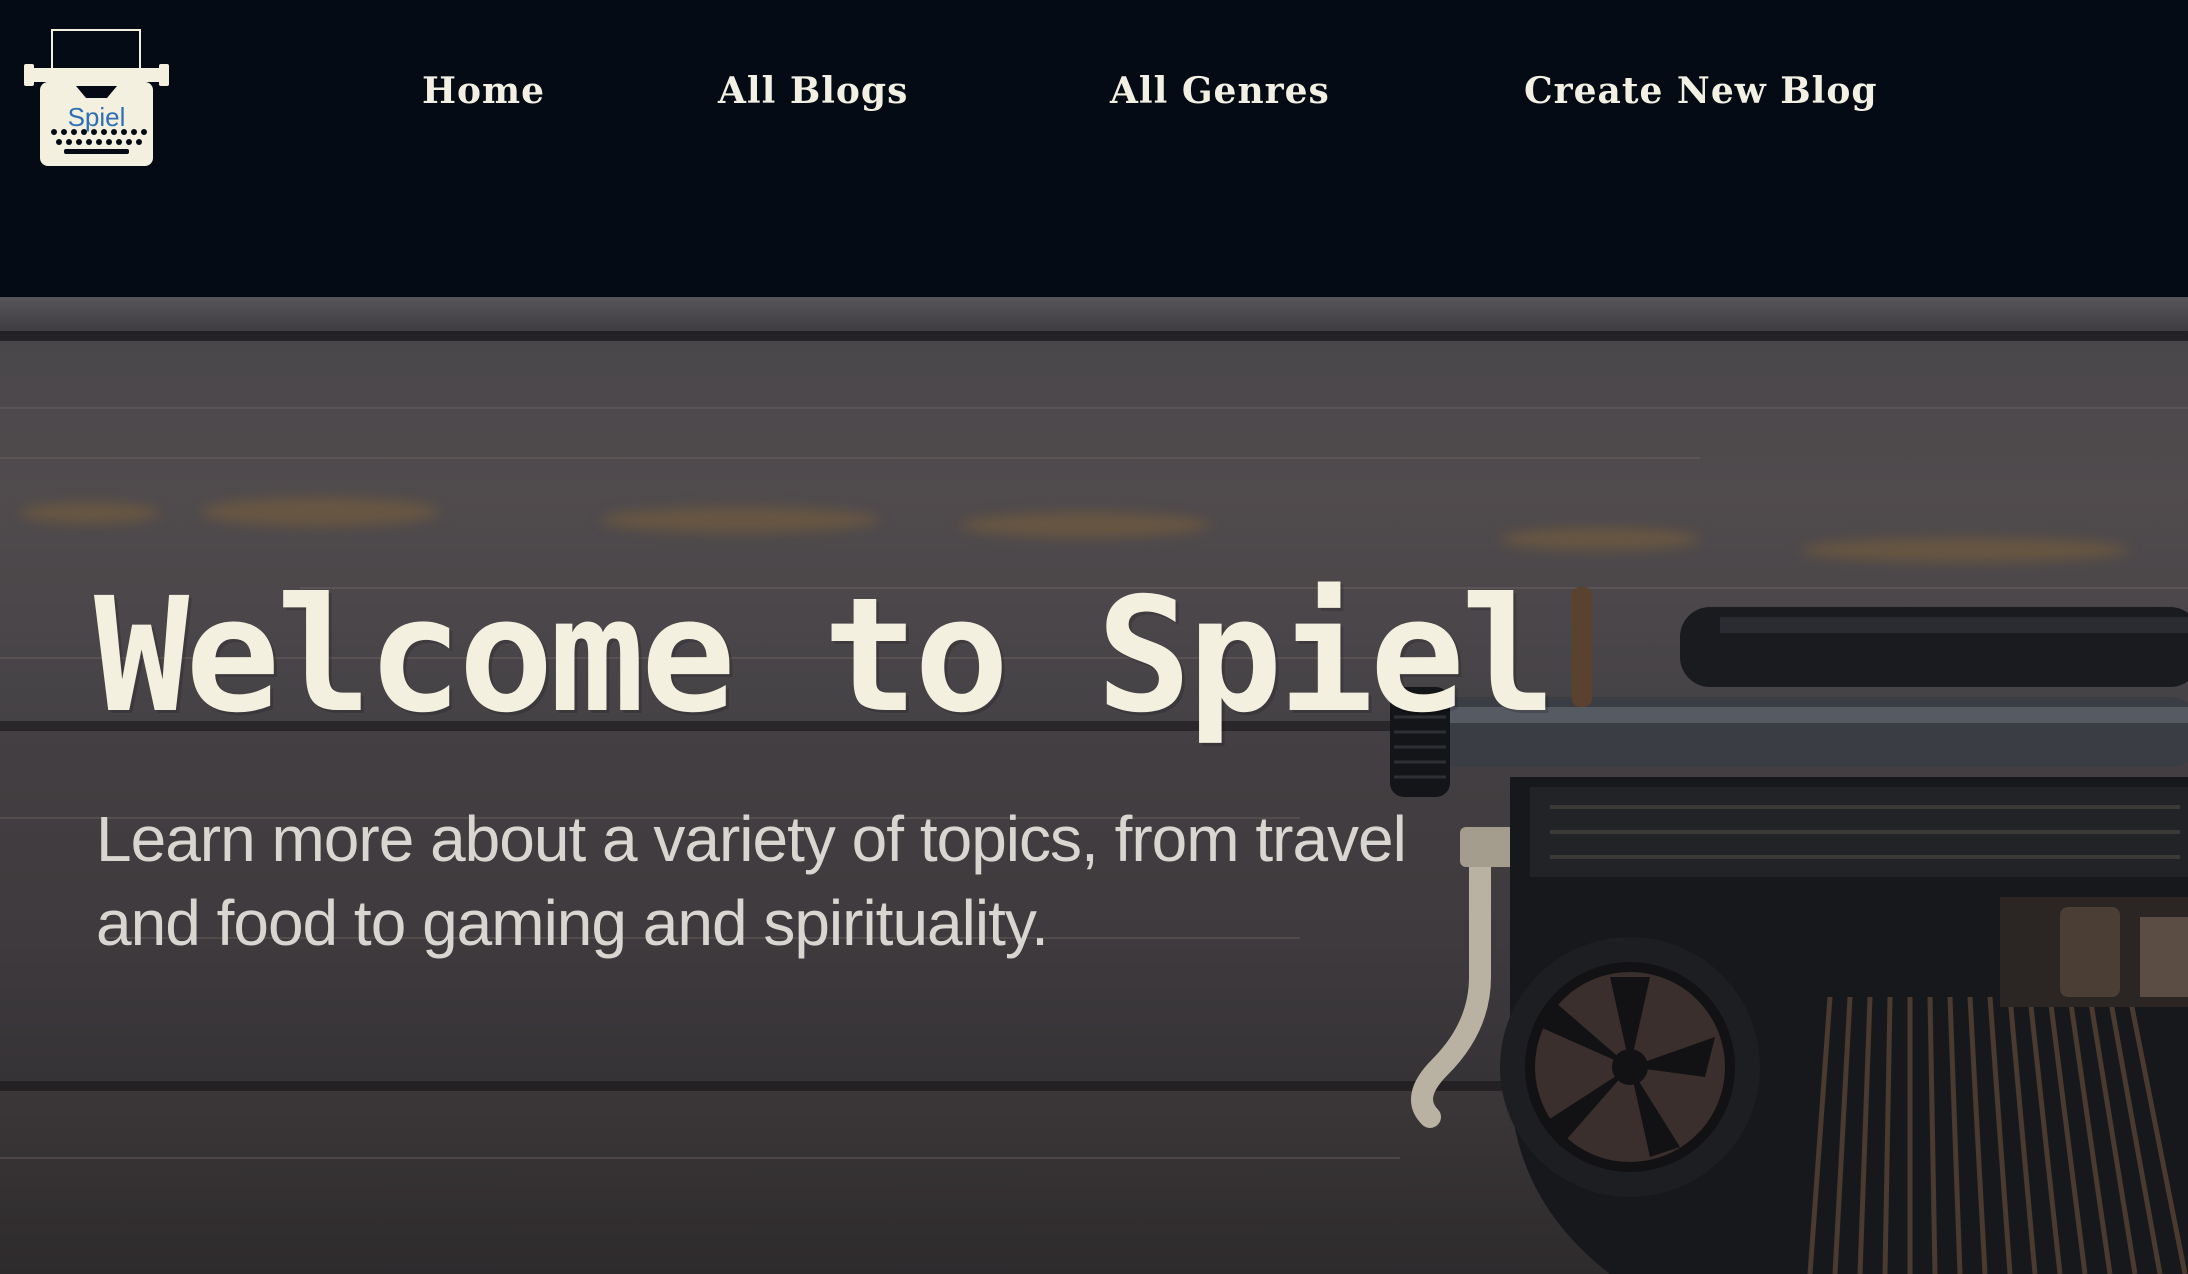 The height and width of the screenshot is (1274, 2188). Describe the element at coordinates (825, 656) in the screenshot. I see `hero-title: Welcome to Spiel` at that location.